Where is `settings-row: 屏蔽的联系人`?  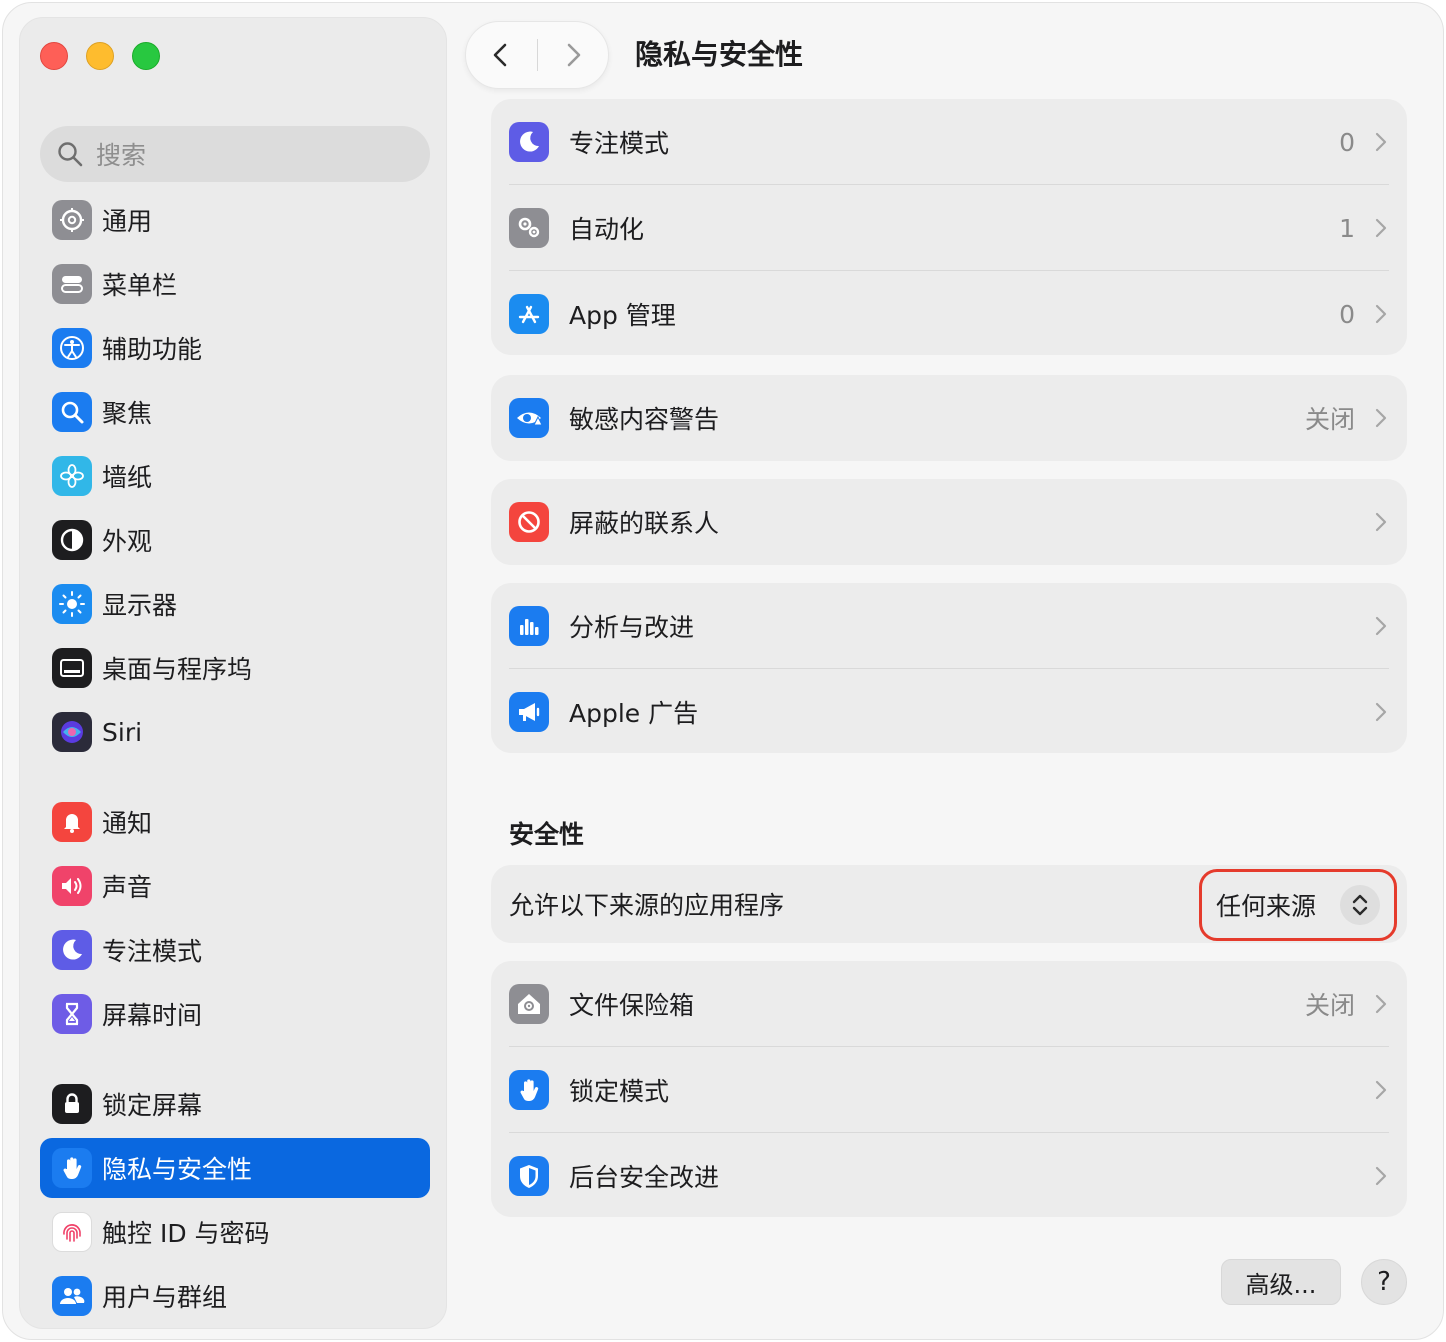 settings-row: 屏蔽的联系人 is located at coordinates (949, 522).